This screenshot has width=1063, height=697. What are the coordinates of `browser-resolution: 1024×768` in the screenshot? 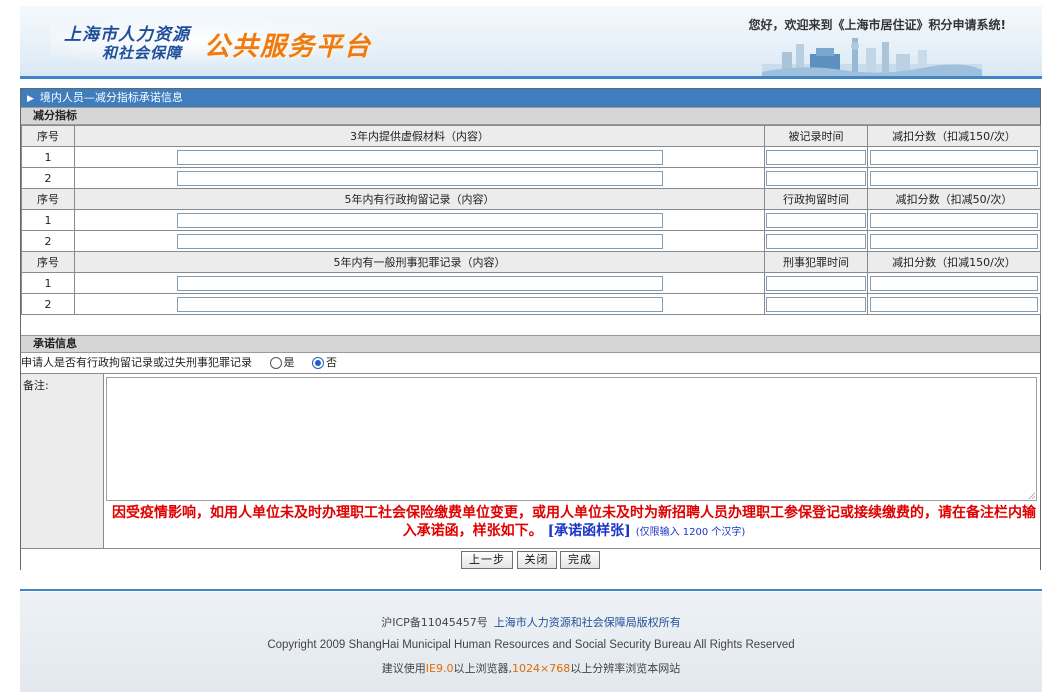 It's located at (541, 668).